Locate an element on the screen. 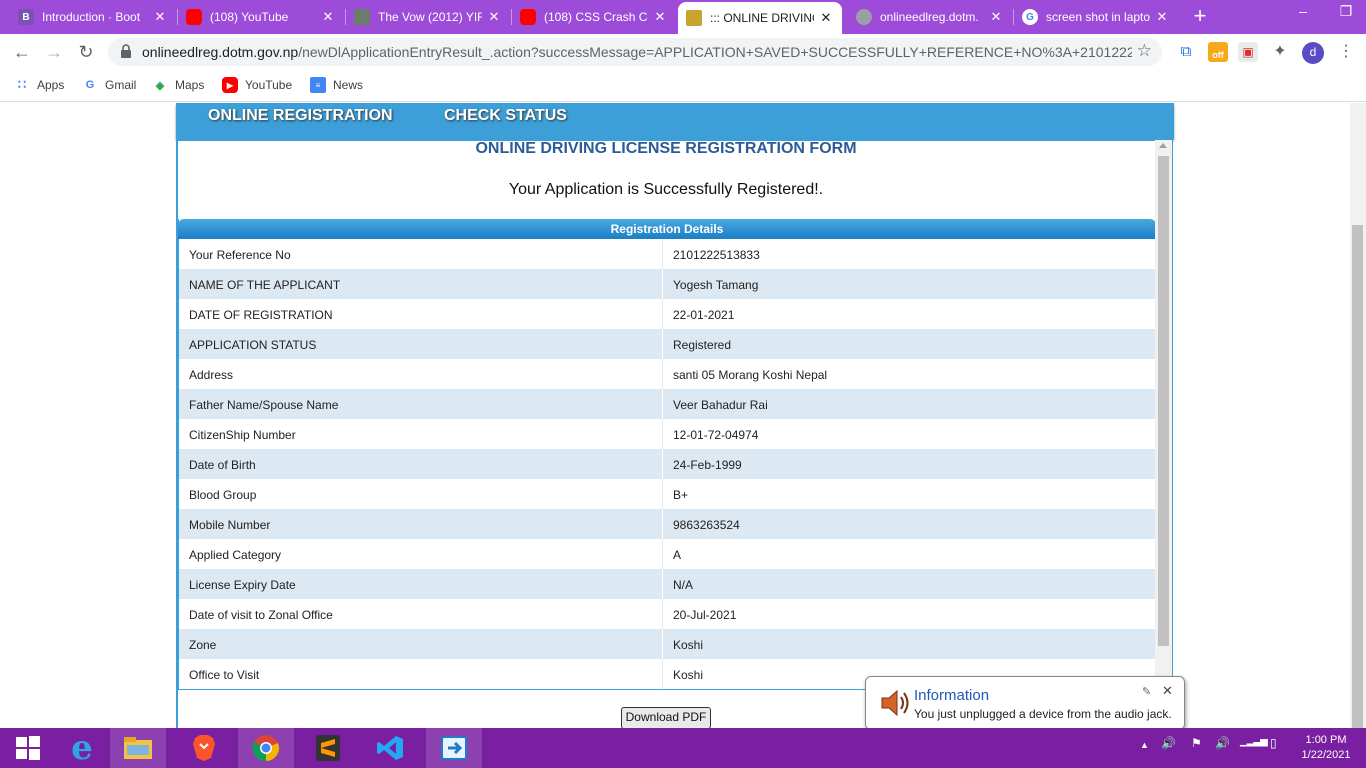 This screenshot has height=768, width=1366. scroll-up-arrow-icon is located at coordinates (1163, 145).